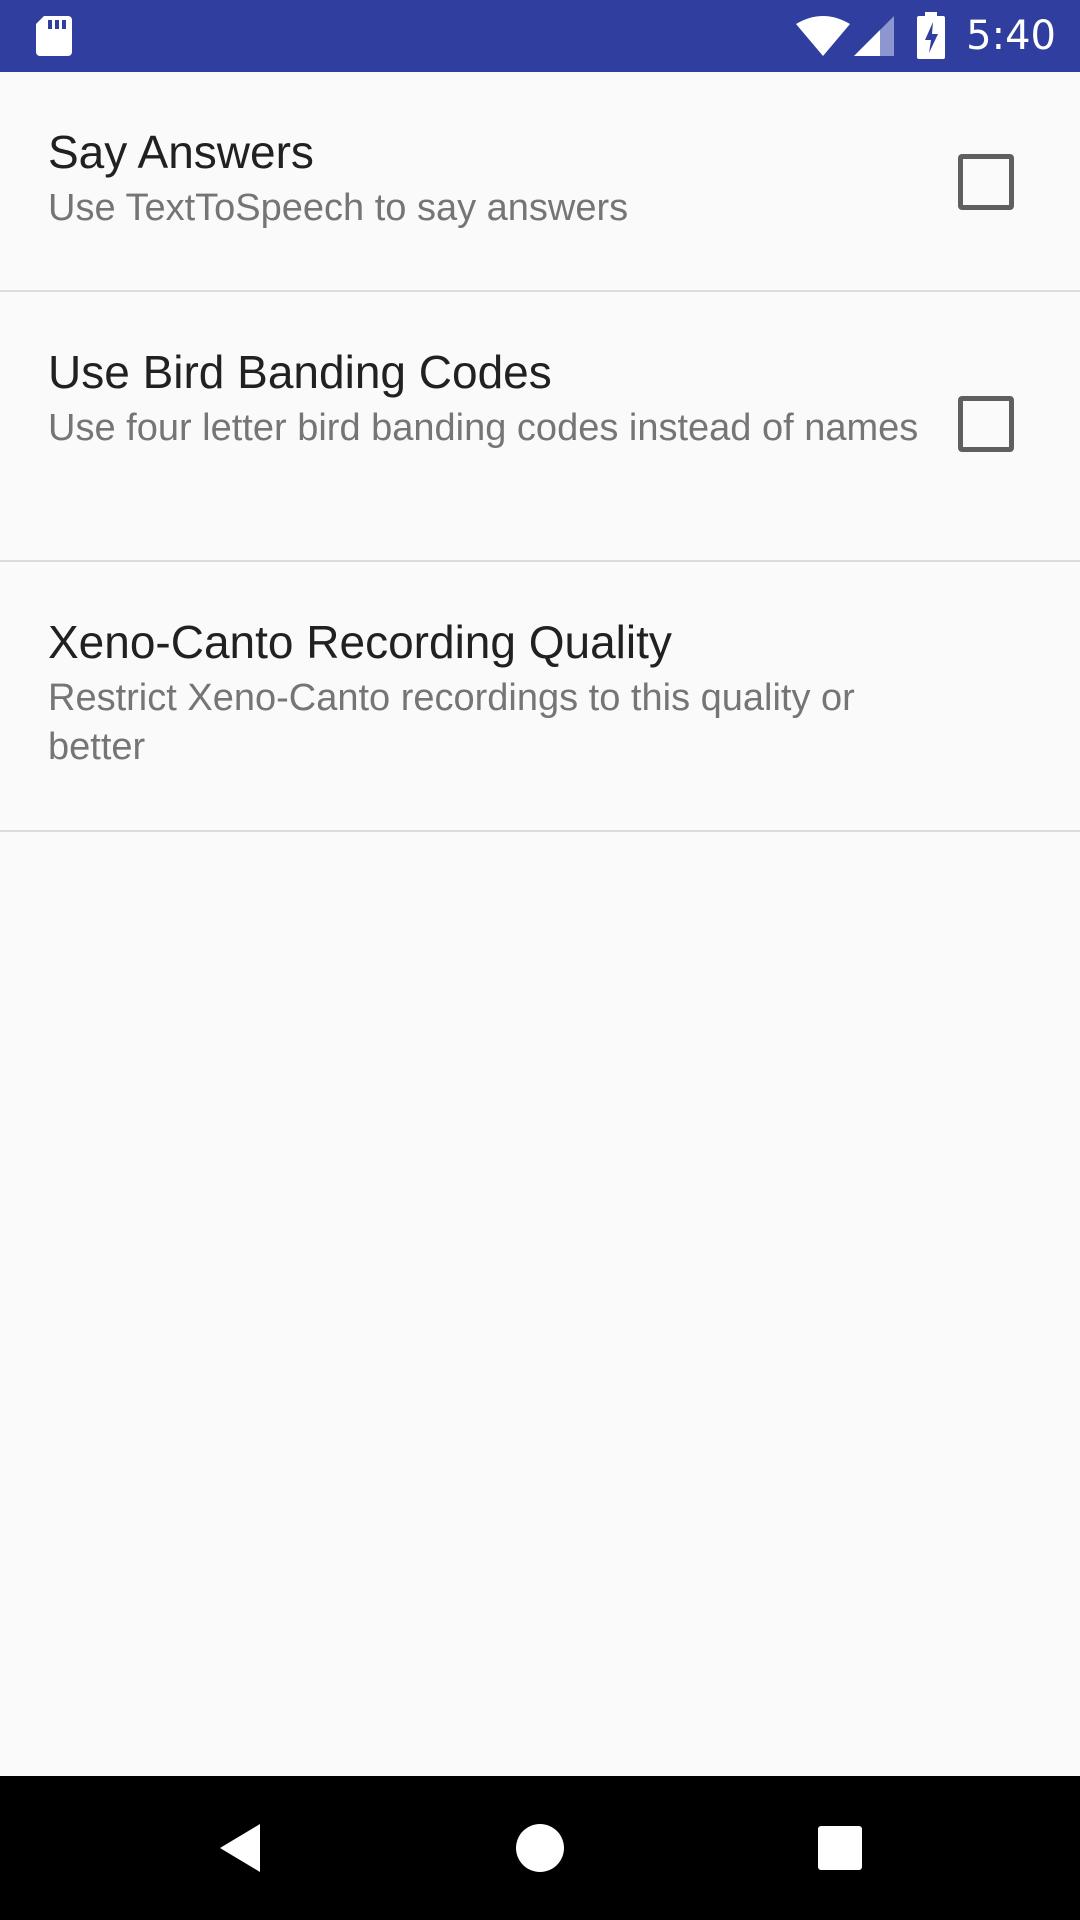 This screenshot has height=1920, width=1080. What do you see at coordinates (300, 372) in the screenshot?
I see `preference-title: Use Bird Banding Codes` at bounding box center [300, 372].